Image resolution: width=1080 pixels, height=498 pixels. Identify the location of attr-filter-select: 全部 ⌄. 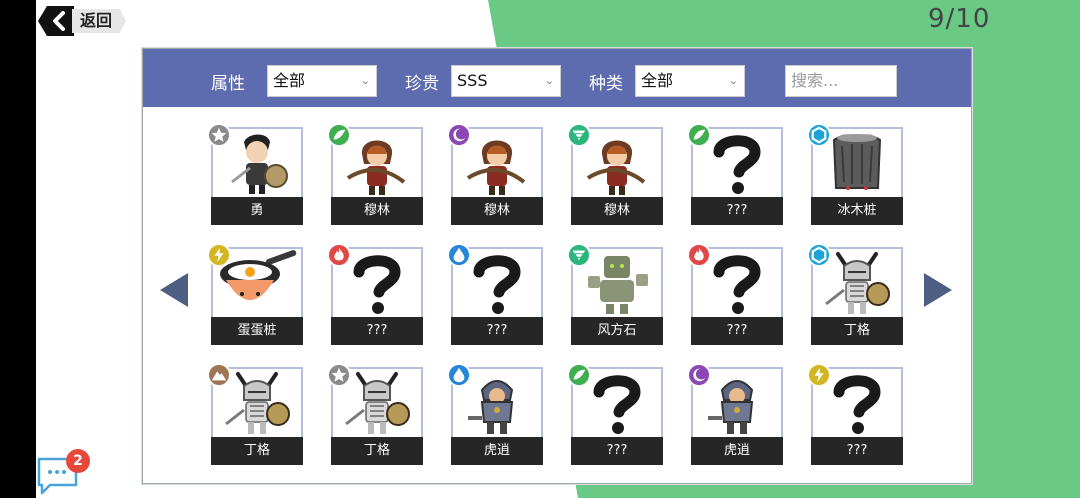
(322, 81).